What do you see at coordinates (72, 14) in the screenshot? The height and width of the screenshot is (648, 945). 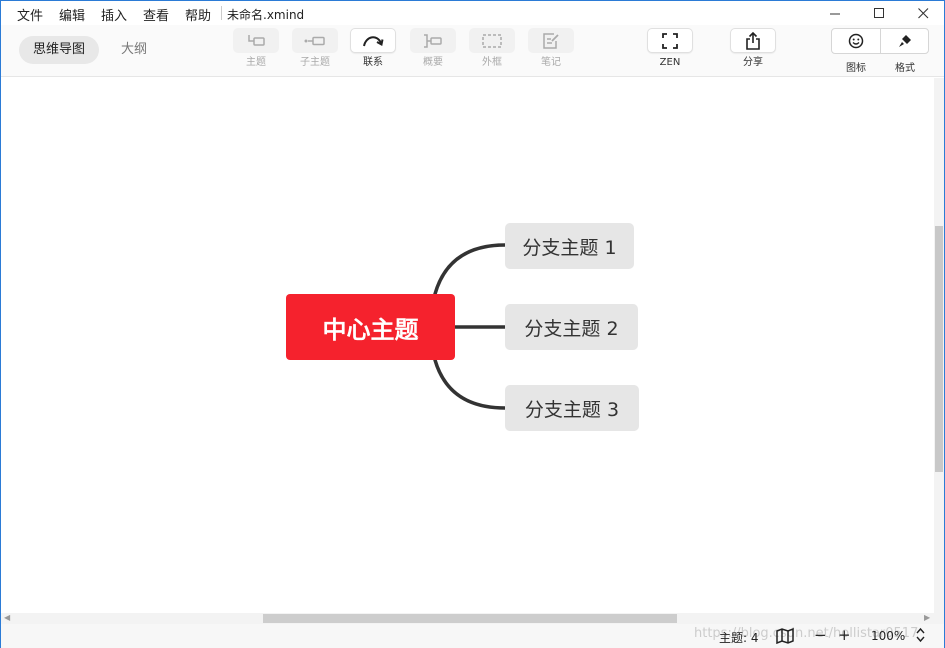 I see `menu-edit: 编辑` at bounding box center [72, 14].